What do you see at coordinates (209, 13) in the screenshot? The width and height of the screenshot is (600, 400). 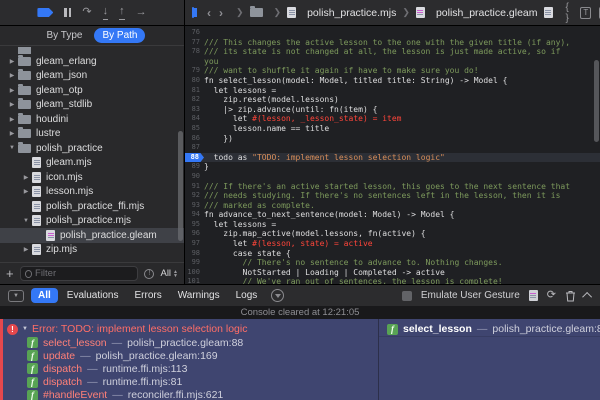 I see `back-button: ‹` at bounding box center [209, 13].